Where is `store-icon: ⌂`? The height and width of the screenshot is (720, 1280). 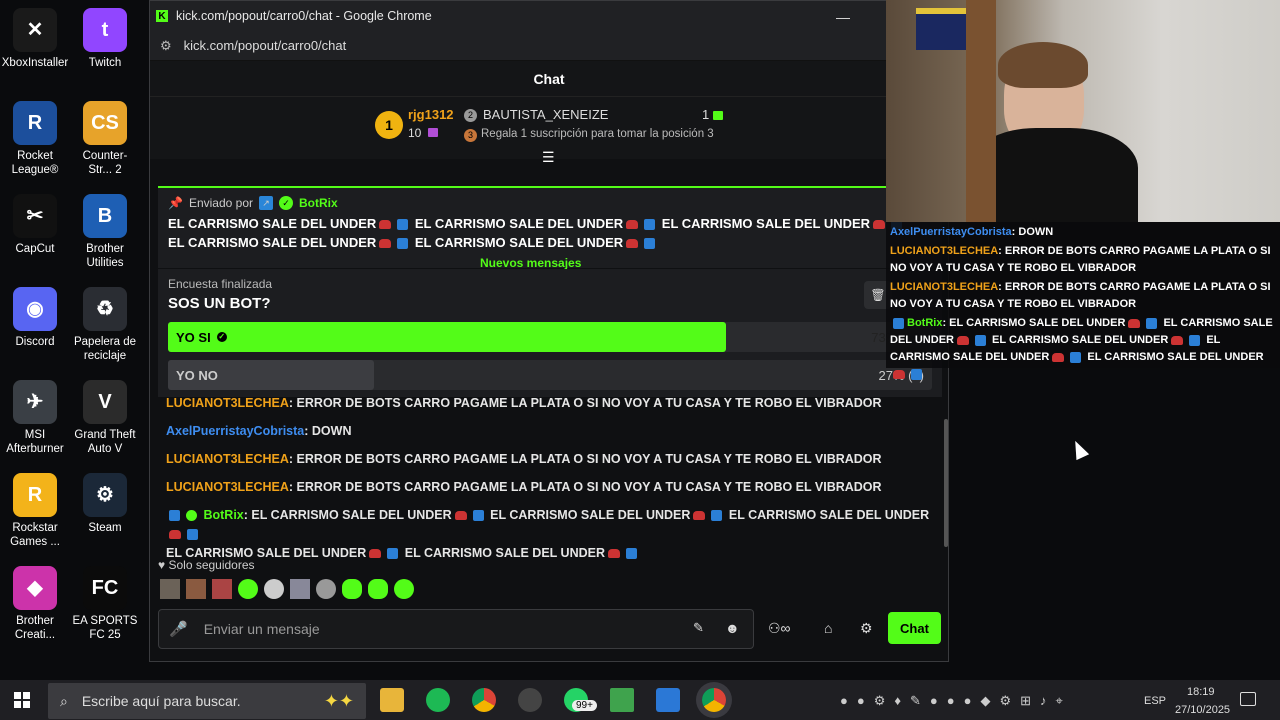 store-icon: ⌂ is located at coordinates (828, 628).